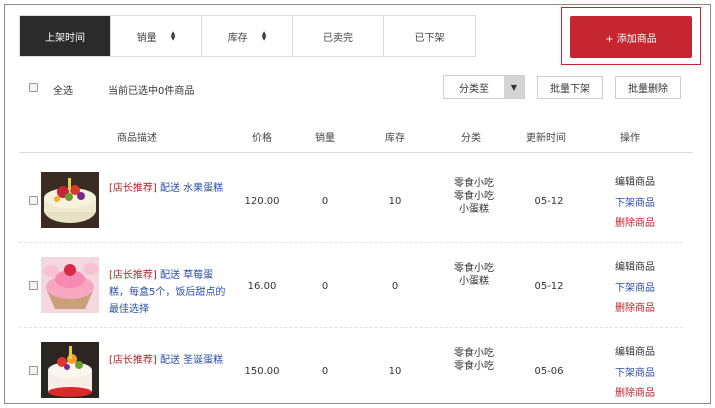 This screenshot has height=408, width=715. Describe the element at coordinates (262, 371) in the screenshot. I see `price-value: 150.00` at that location.